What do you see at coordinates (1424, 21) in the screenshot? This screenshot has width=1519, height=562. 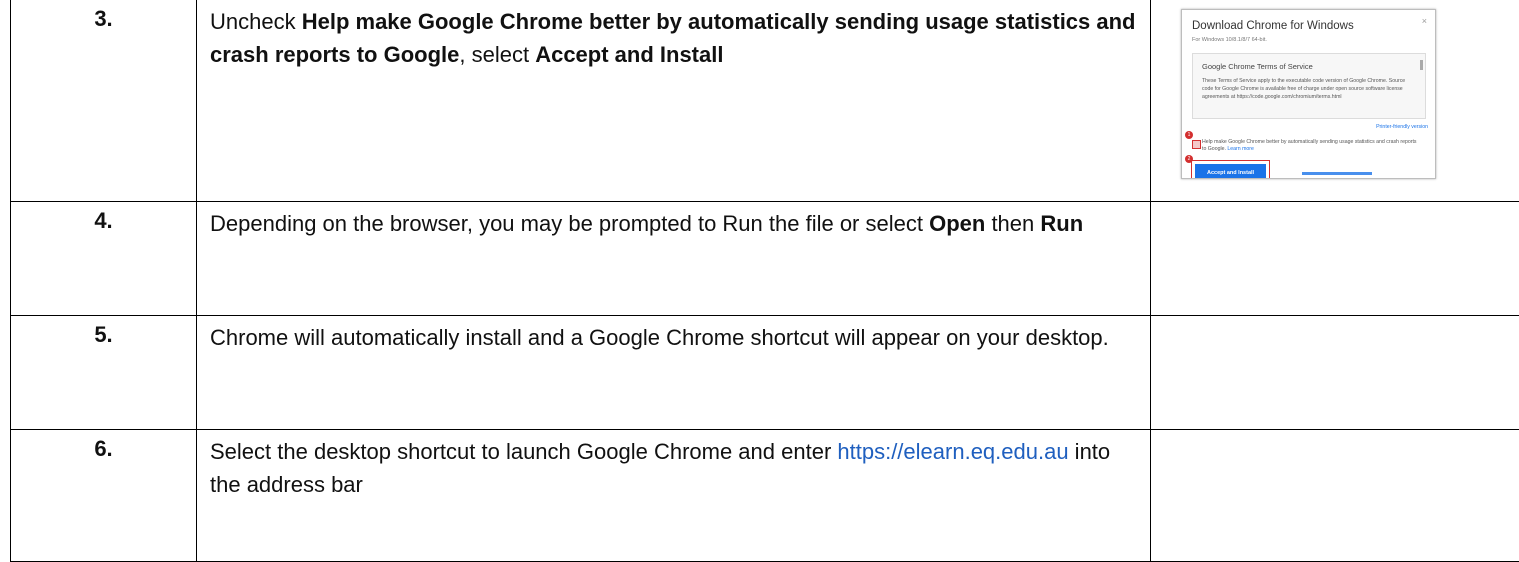 I see `close-icon: ×` at bounding box center [1424, 21].